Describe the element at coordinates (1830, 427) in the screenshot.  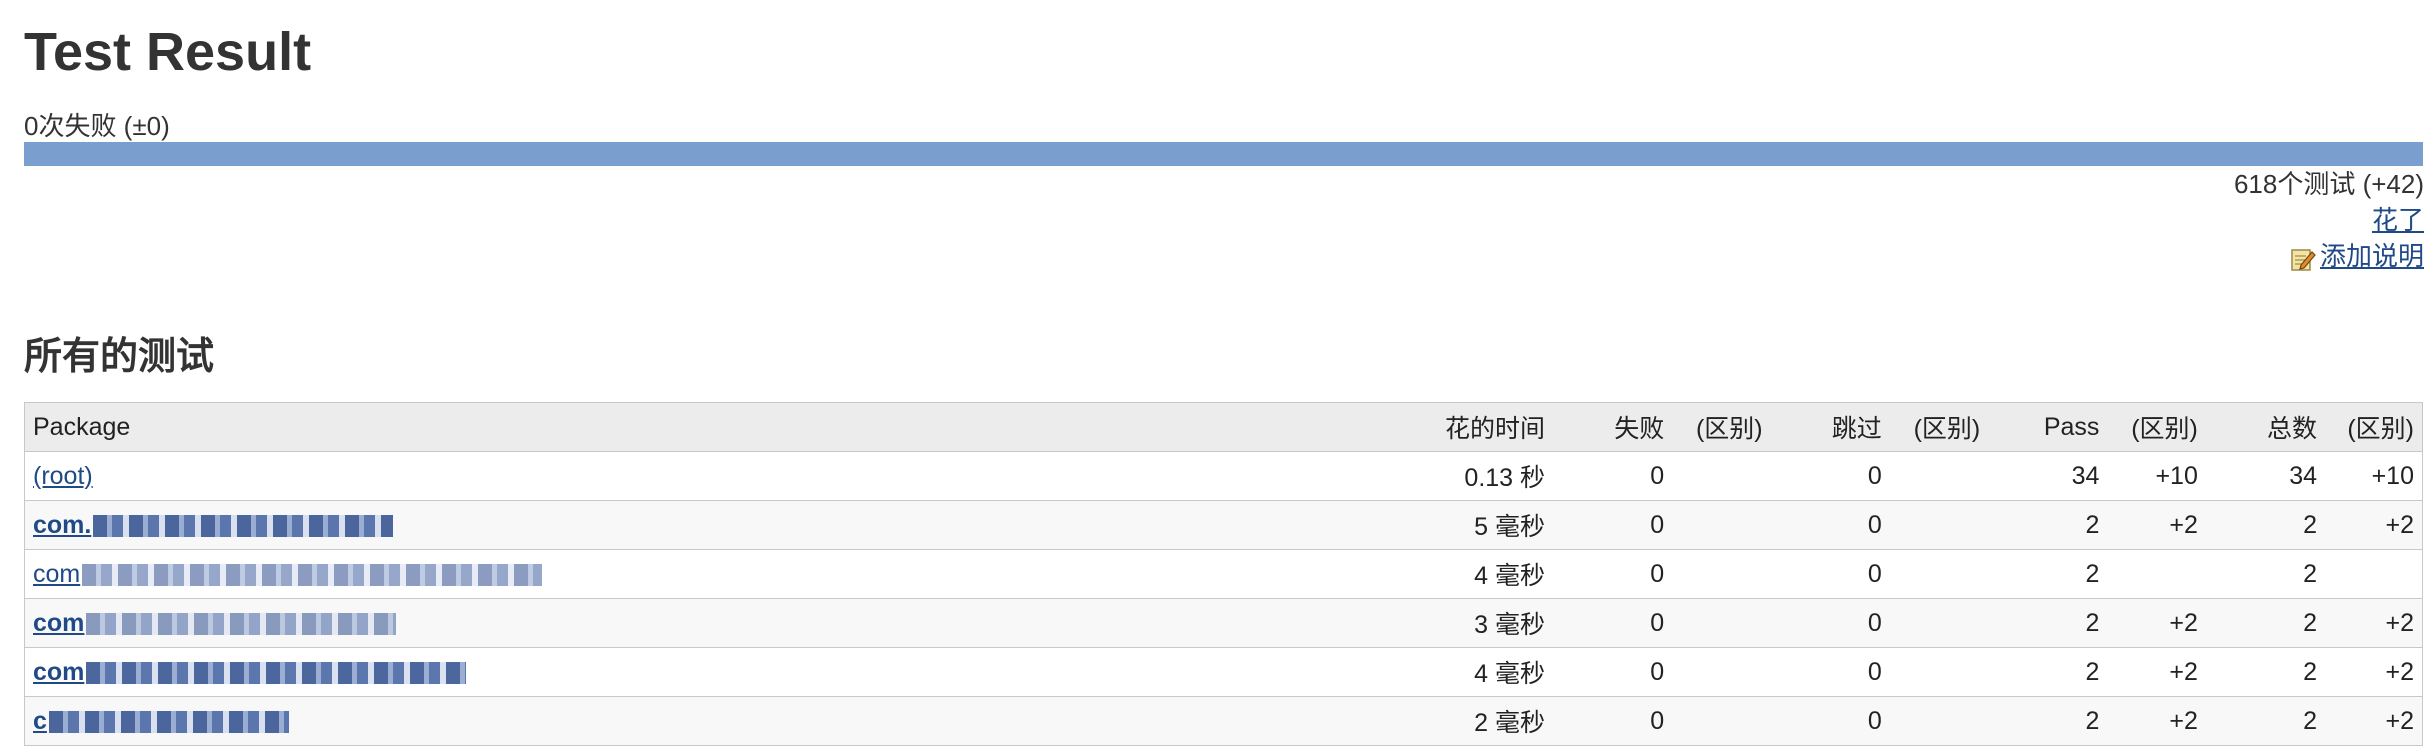
I see `col-header-skip: 跳过` at that location.